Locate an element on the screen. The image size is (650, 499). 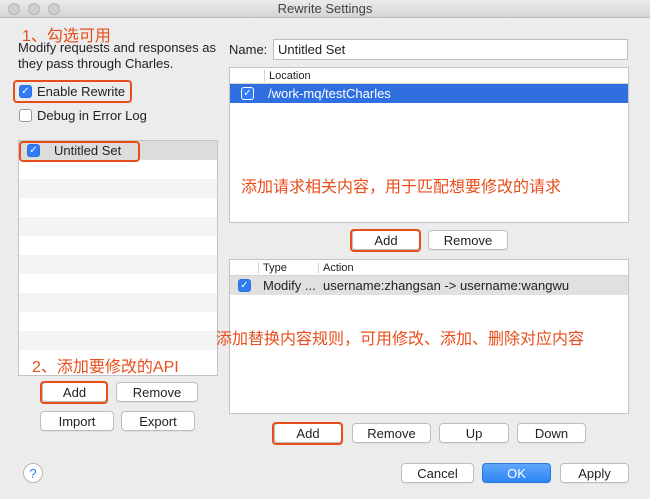
unchecked-box-icon is located at coordinates (25, 115).